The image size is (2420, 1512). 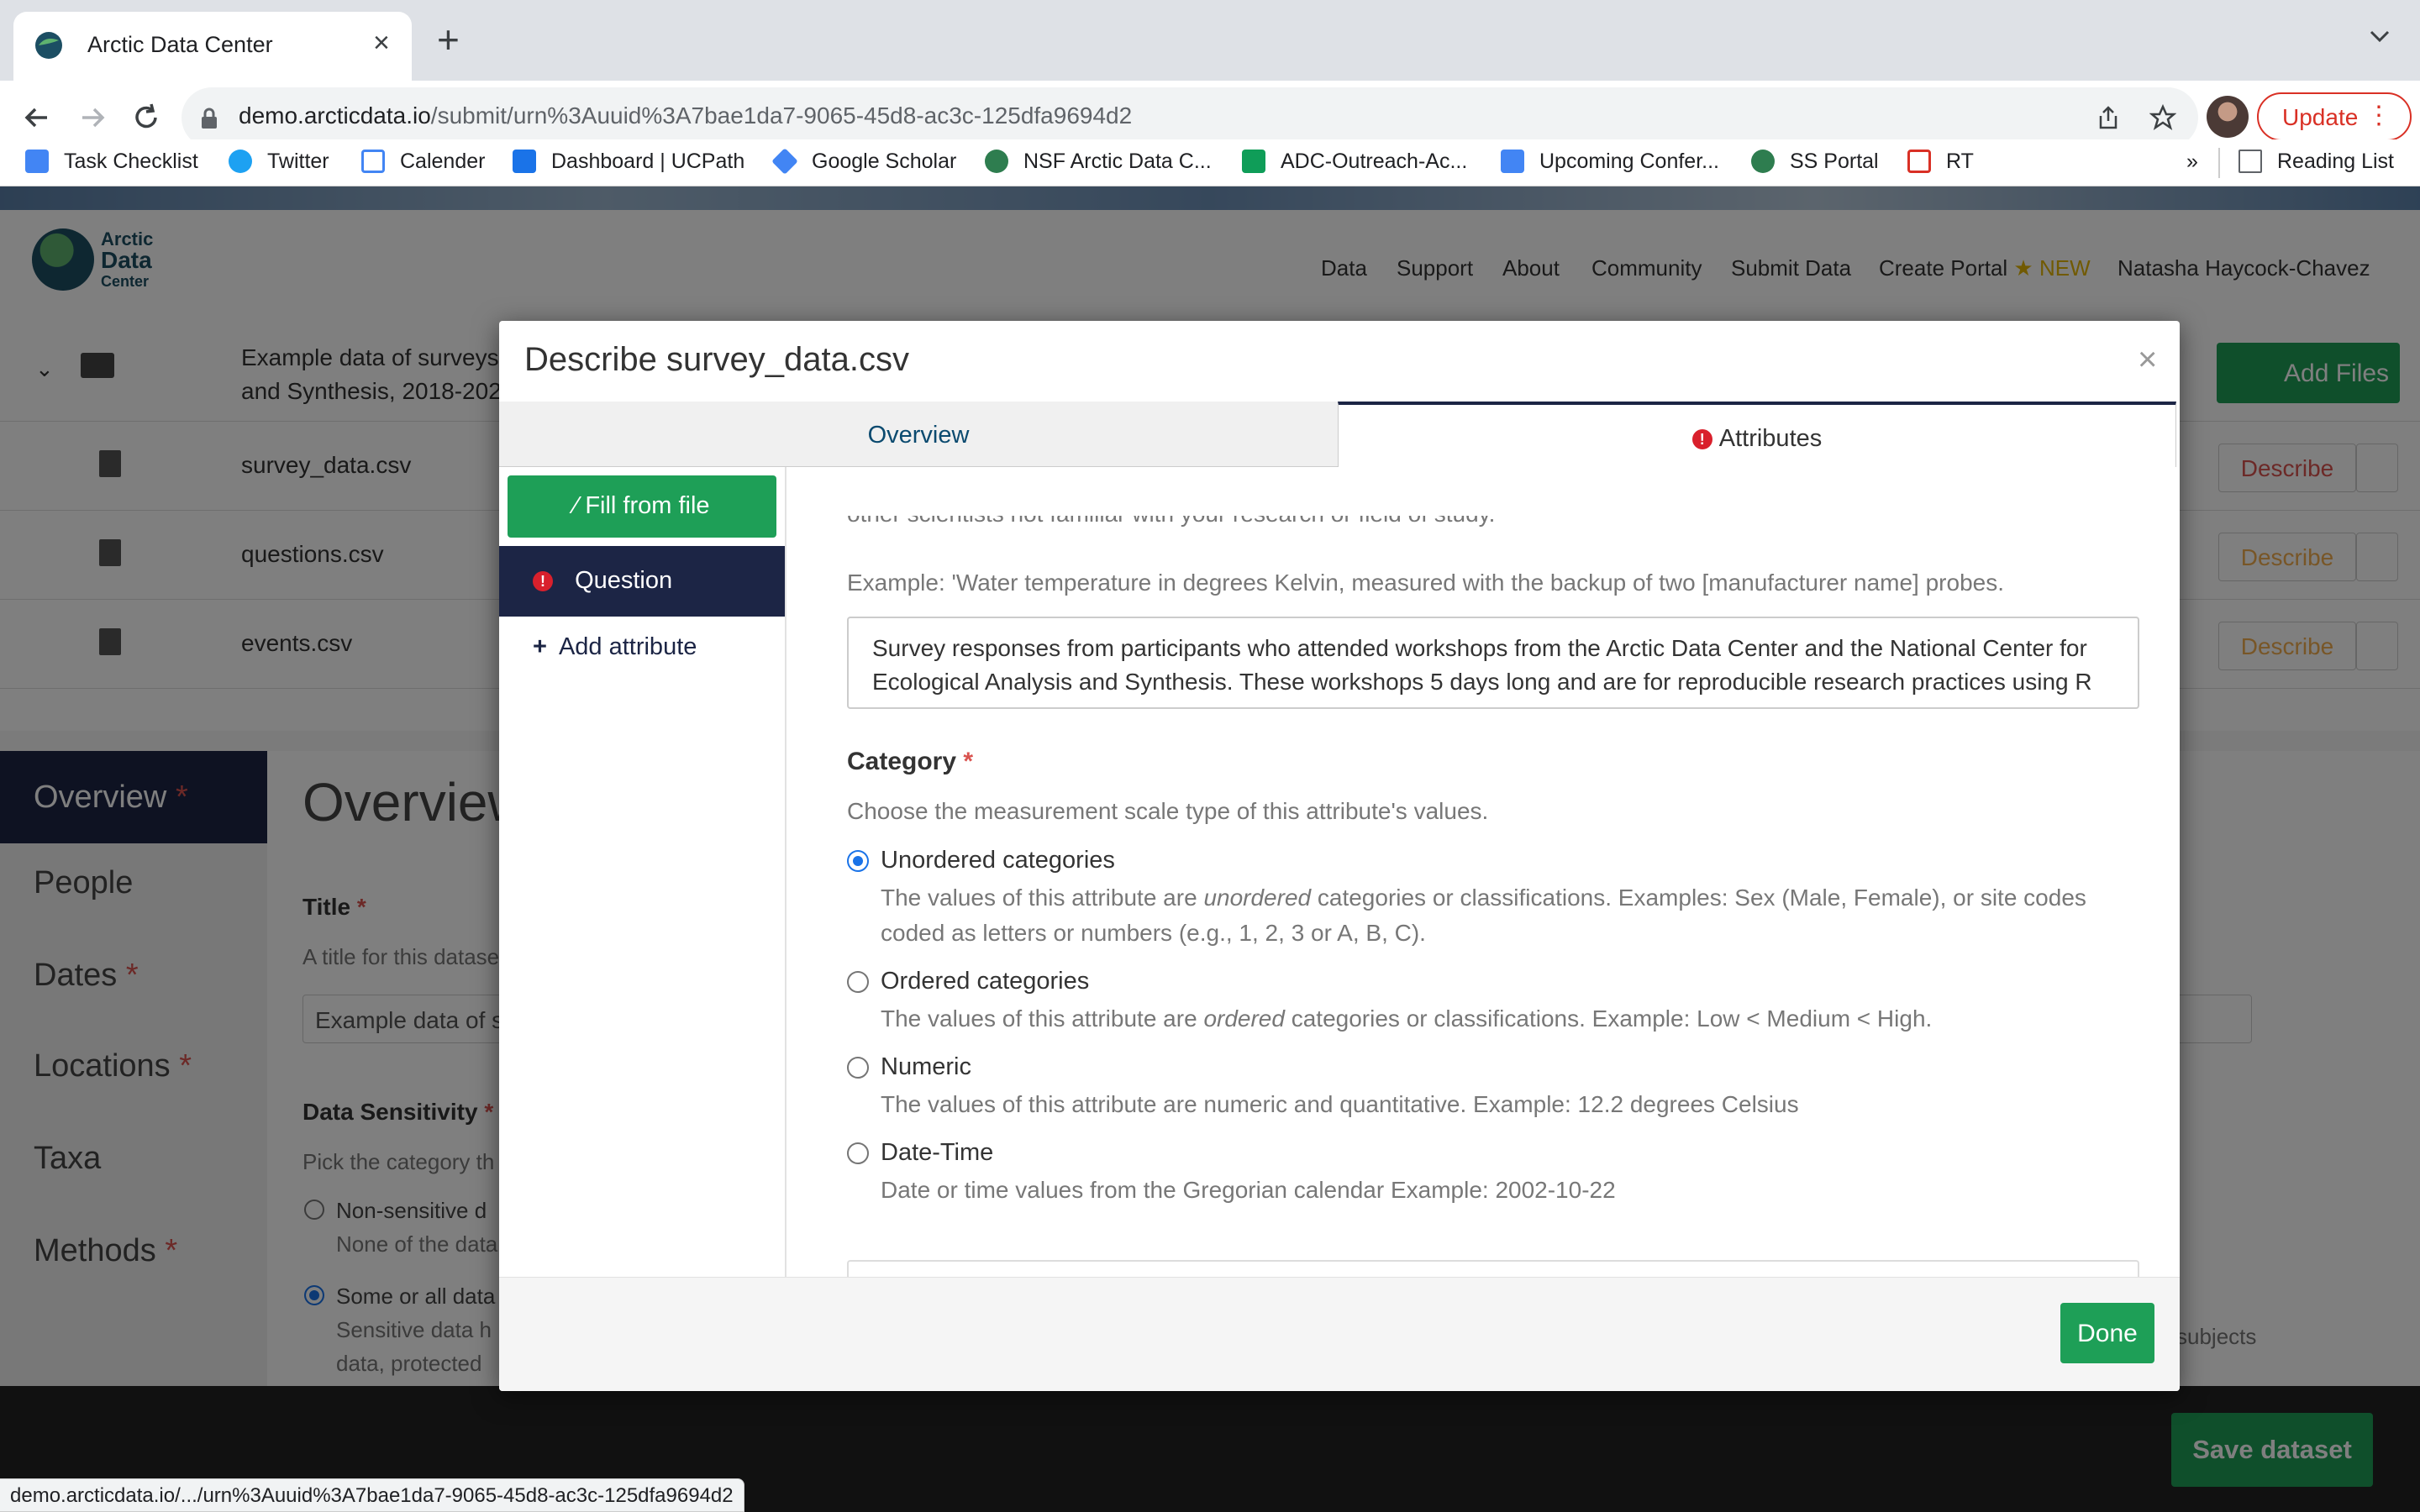 What do you see at coordinates (2334, 116) in the screenshot?
I see `update-button: Update ⋮` at bounding box center [2334, 116].